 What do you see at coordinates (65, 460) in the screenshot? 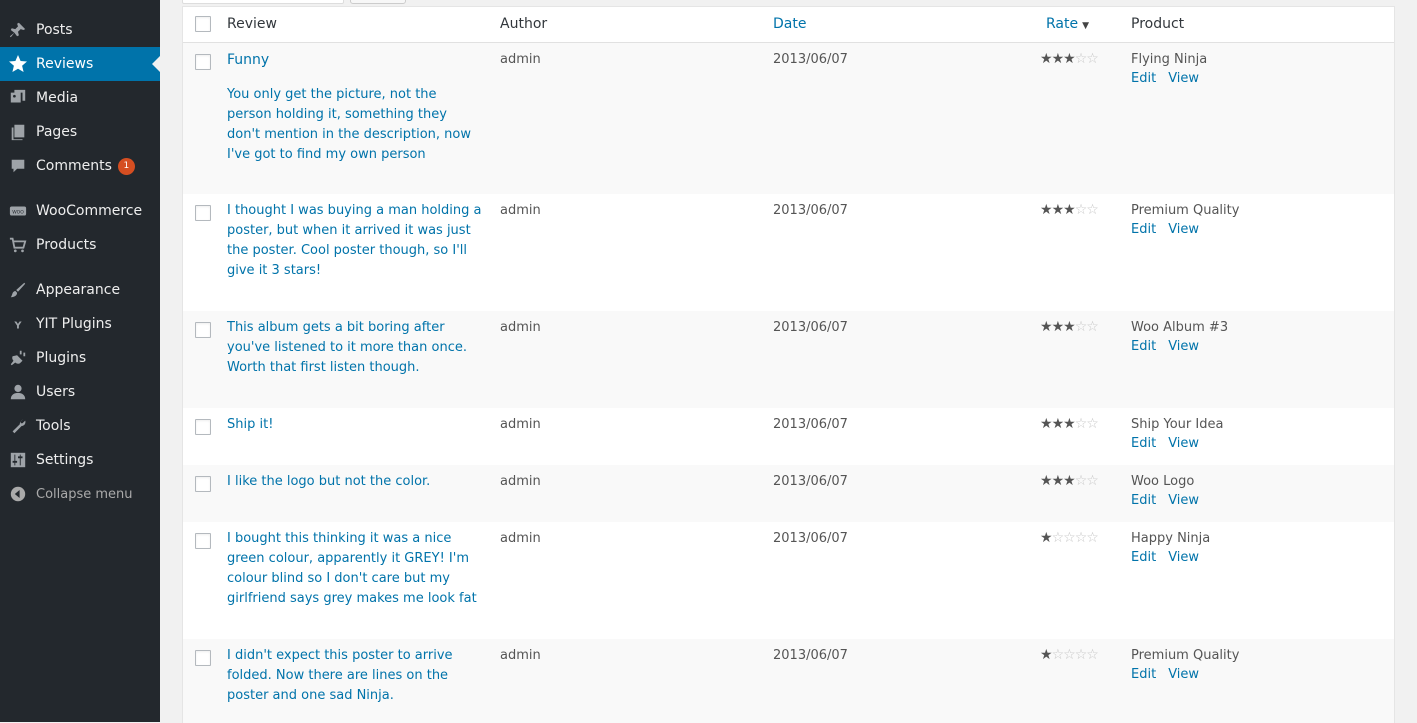
I see `sidebar-item-label: Settings` at bounding box center [65, 460].